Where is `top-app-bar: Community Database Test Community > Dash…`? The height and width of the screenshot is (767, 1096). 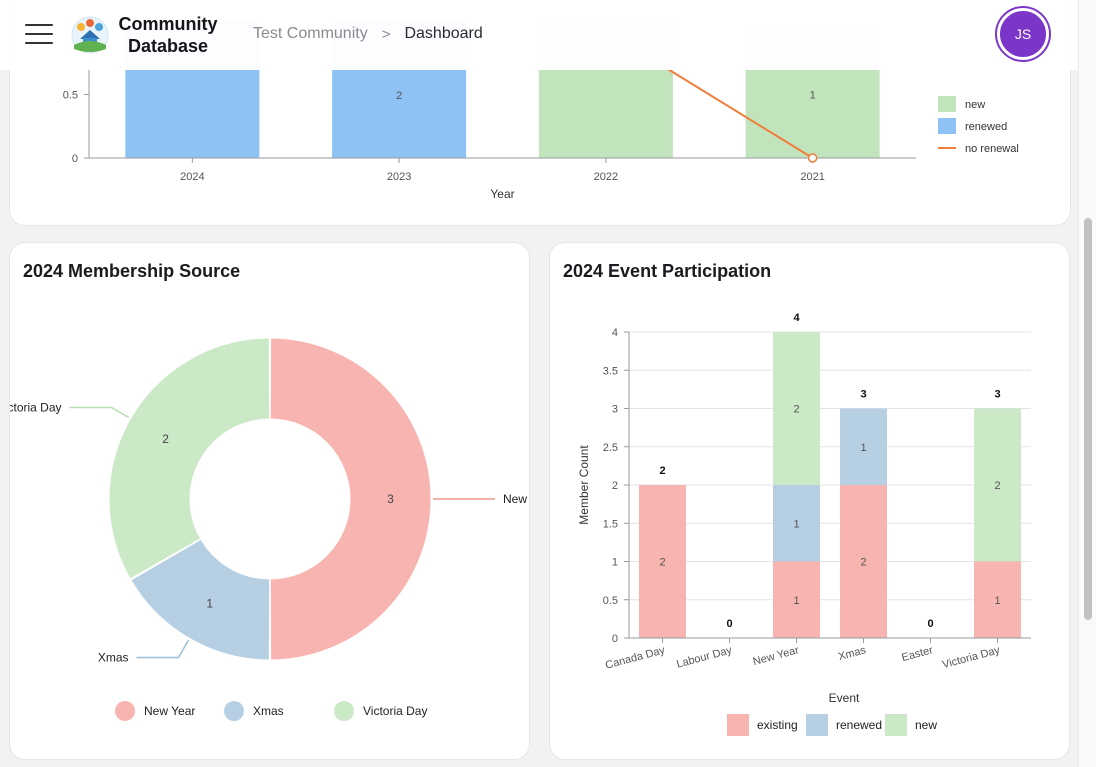
top-app-bar: Community Database Test Community > Dash… is located at coordinates (539, 35).